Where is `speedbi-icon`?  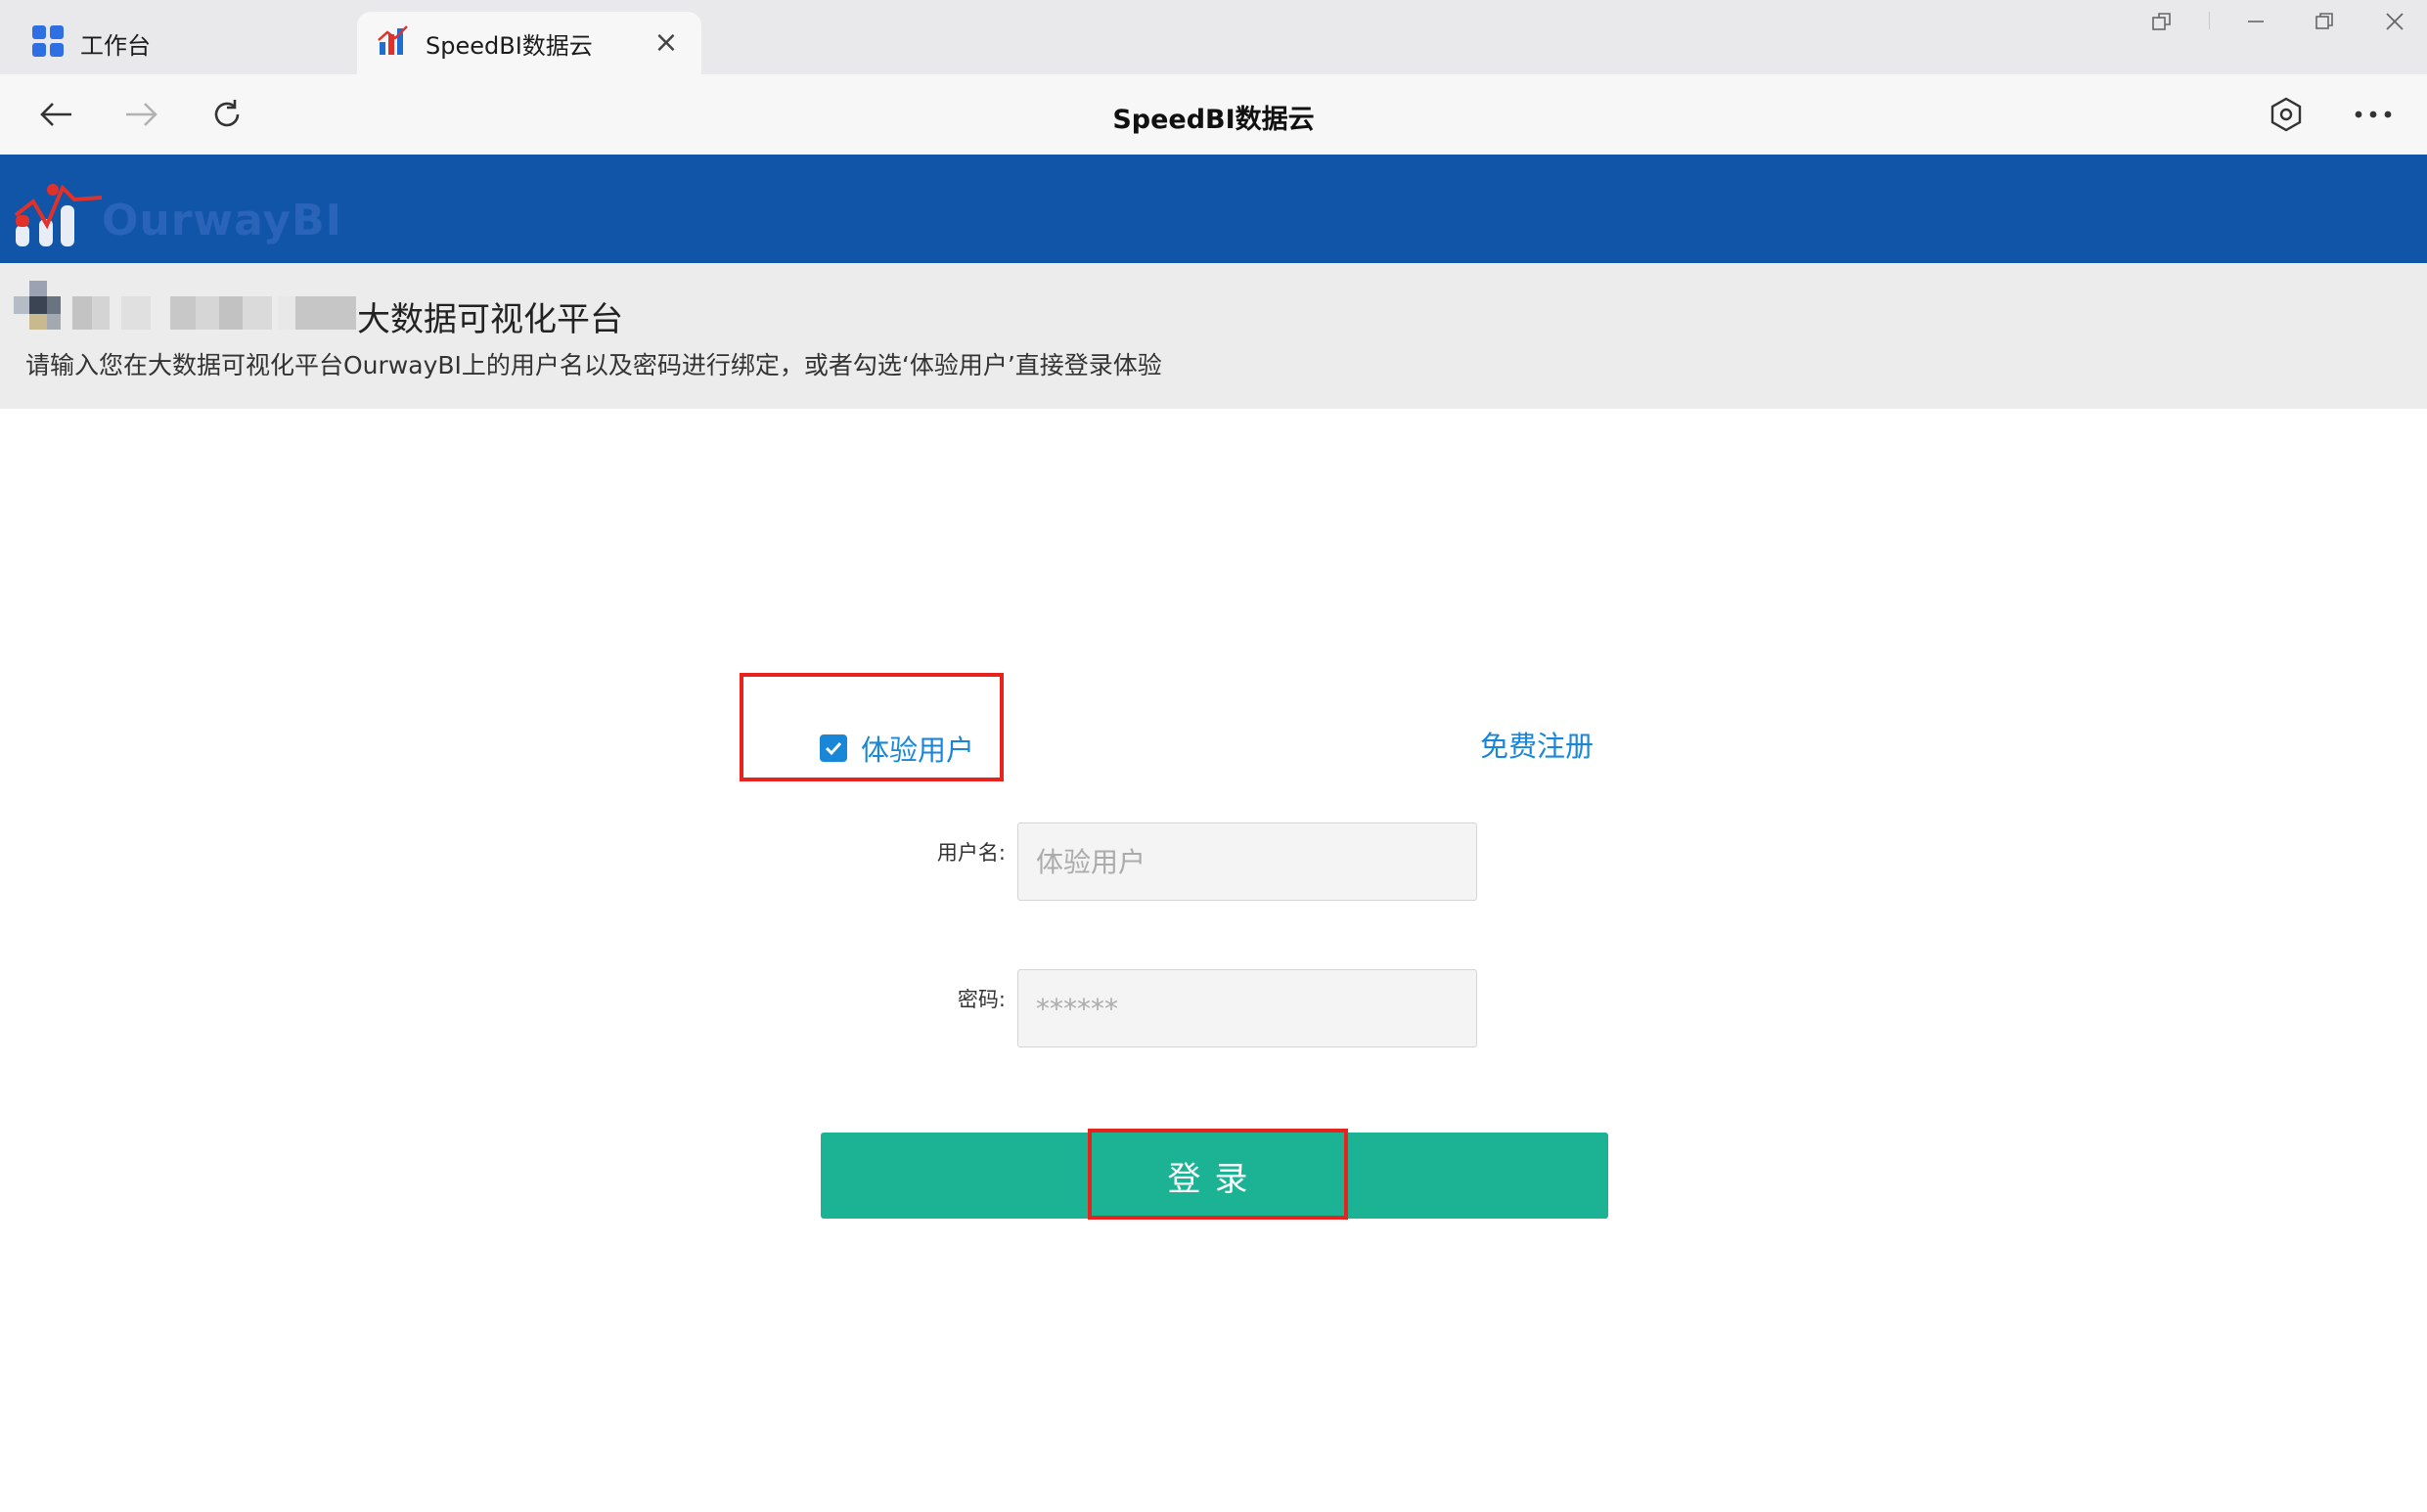
speedbi-icon is located at coordinates (393, 43).